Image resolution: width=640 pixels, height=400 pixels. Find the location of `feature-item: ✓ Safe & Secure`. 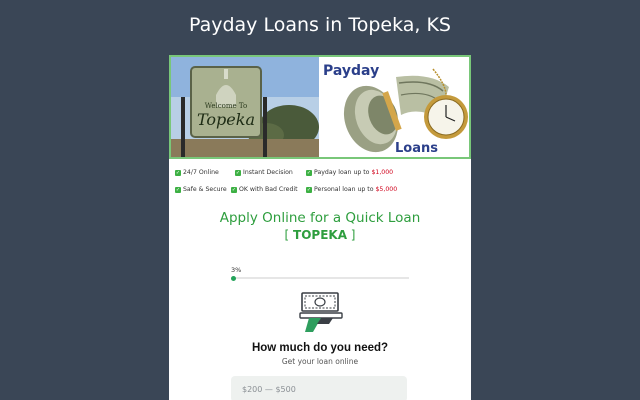

feature-item: ✓ Safe & Secure is located at coordinates (201, 189).